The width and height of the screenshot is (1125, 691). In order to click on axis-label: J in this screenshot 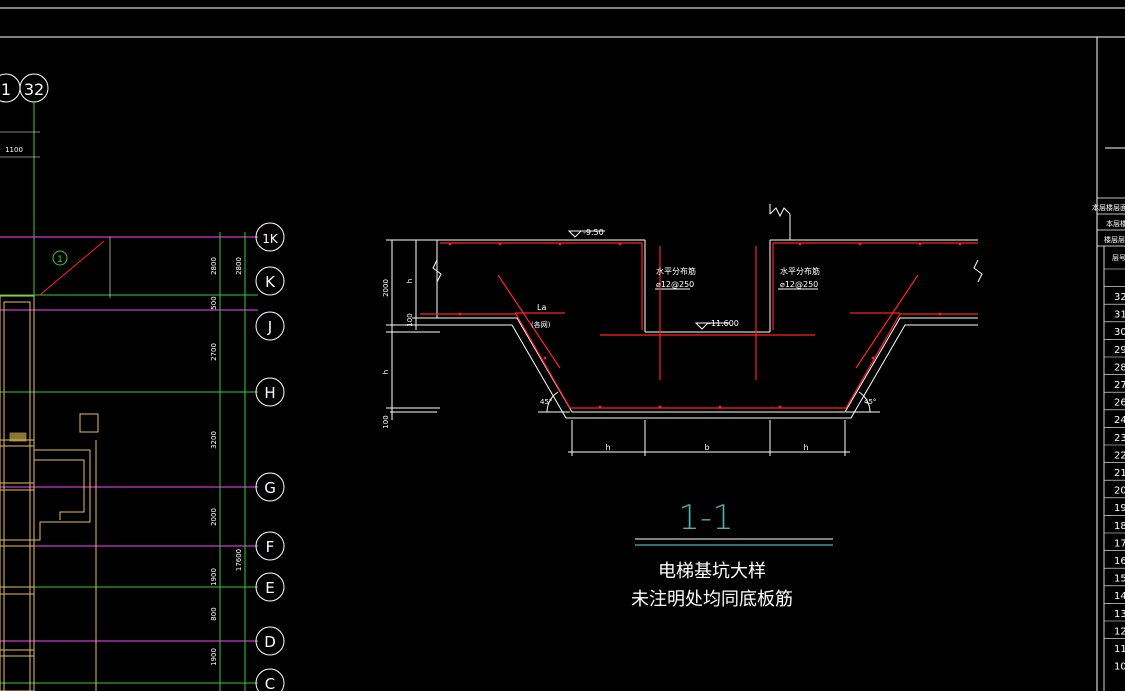, I will do `click(269, 327)`.